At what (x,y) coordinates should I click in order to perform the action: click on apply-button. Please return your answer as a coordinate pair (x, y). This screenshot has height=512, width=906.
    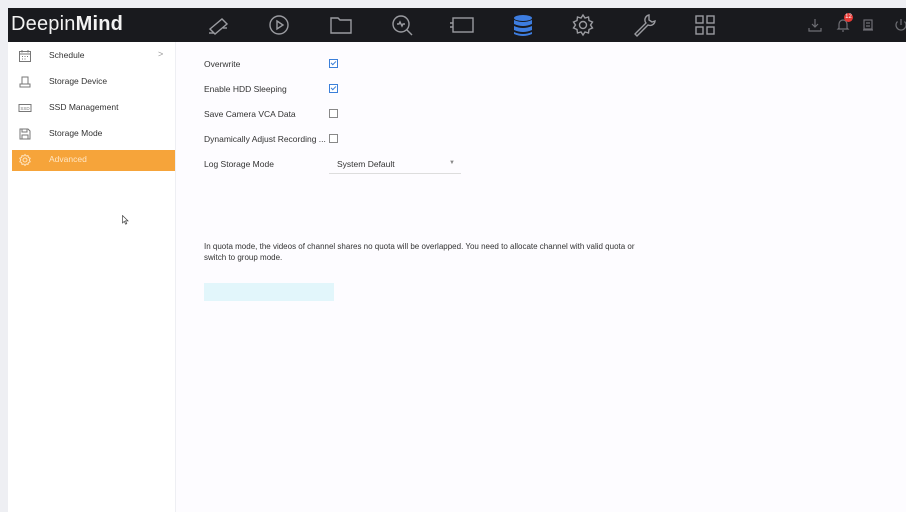
    Looking at the image, I should click on (269, 292).